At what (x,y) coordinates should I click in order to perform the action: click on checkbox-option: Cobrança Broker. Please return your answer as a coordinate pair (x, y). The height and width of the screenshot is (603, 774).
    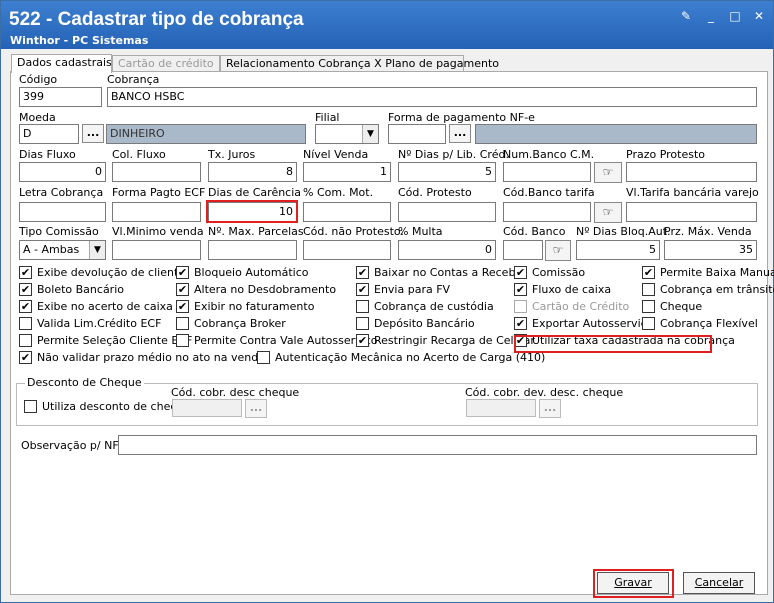
    Looking at the image, I should click on (231, 324).